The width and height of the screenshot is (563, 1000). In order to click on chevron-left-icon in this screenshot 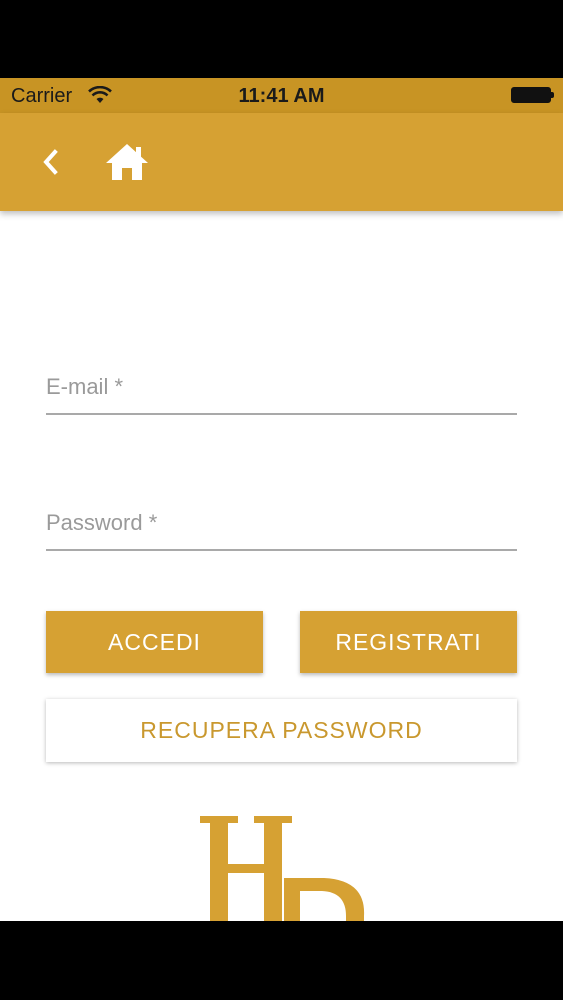, I will do `click(51, 162)`.